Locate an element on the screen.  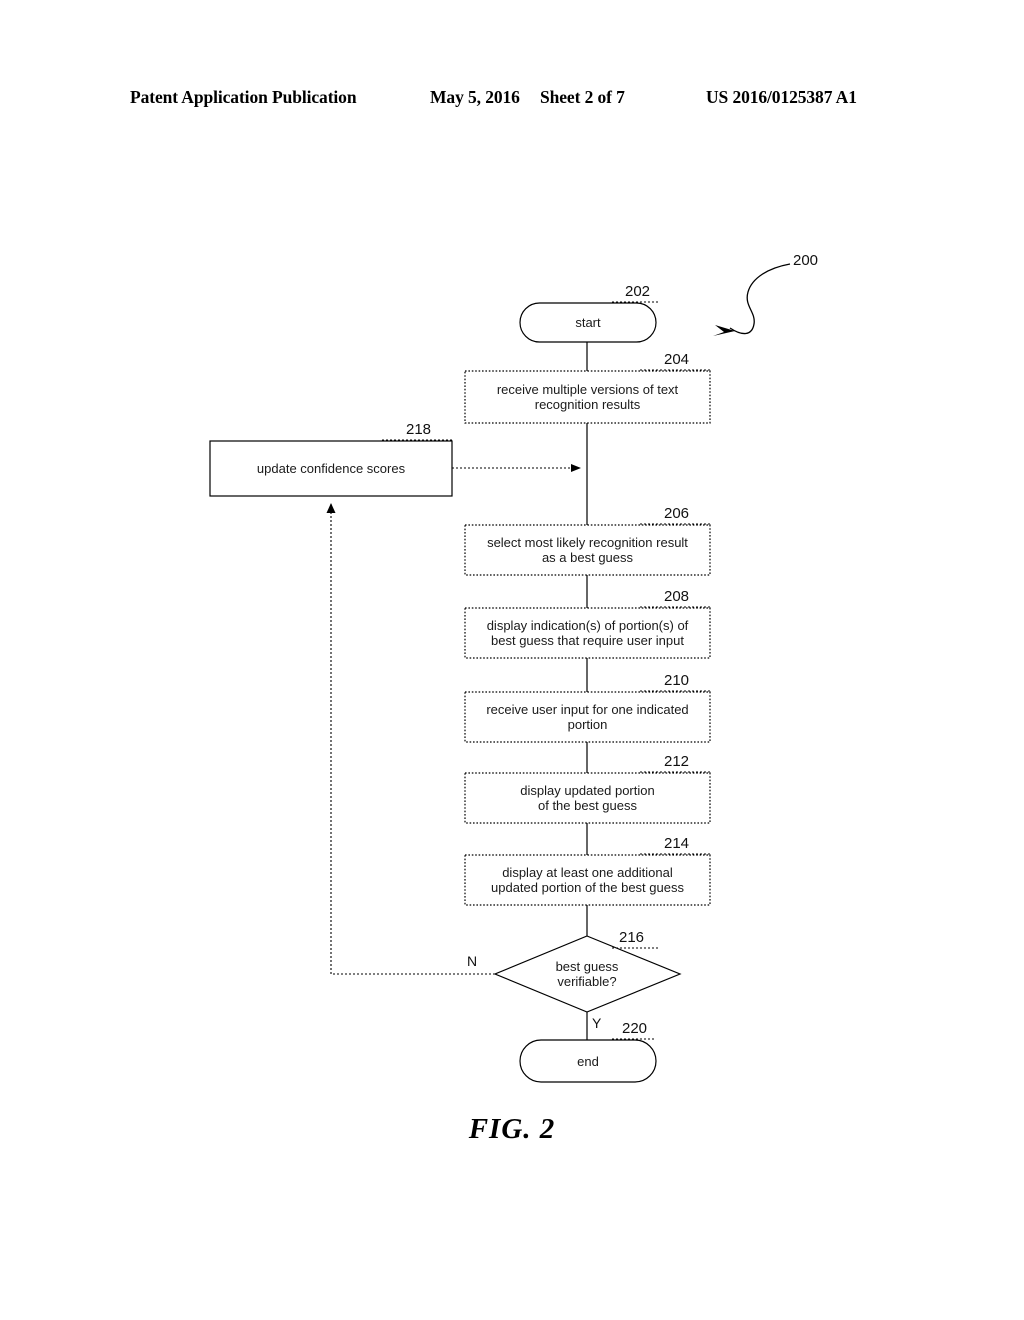
ref-num-202: 202 is located at coordinates (638, 291).